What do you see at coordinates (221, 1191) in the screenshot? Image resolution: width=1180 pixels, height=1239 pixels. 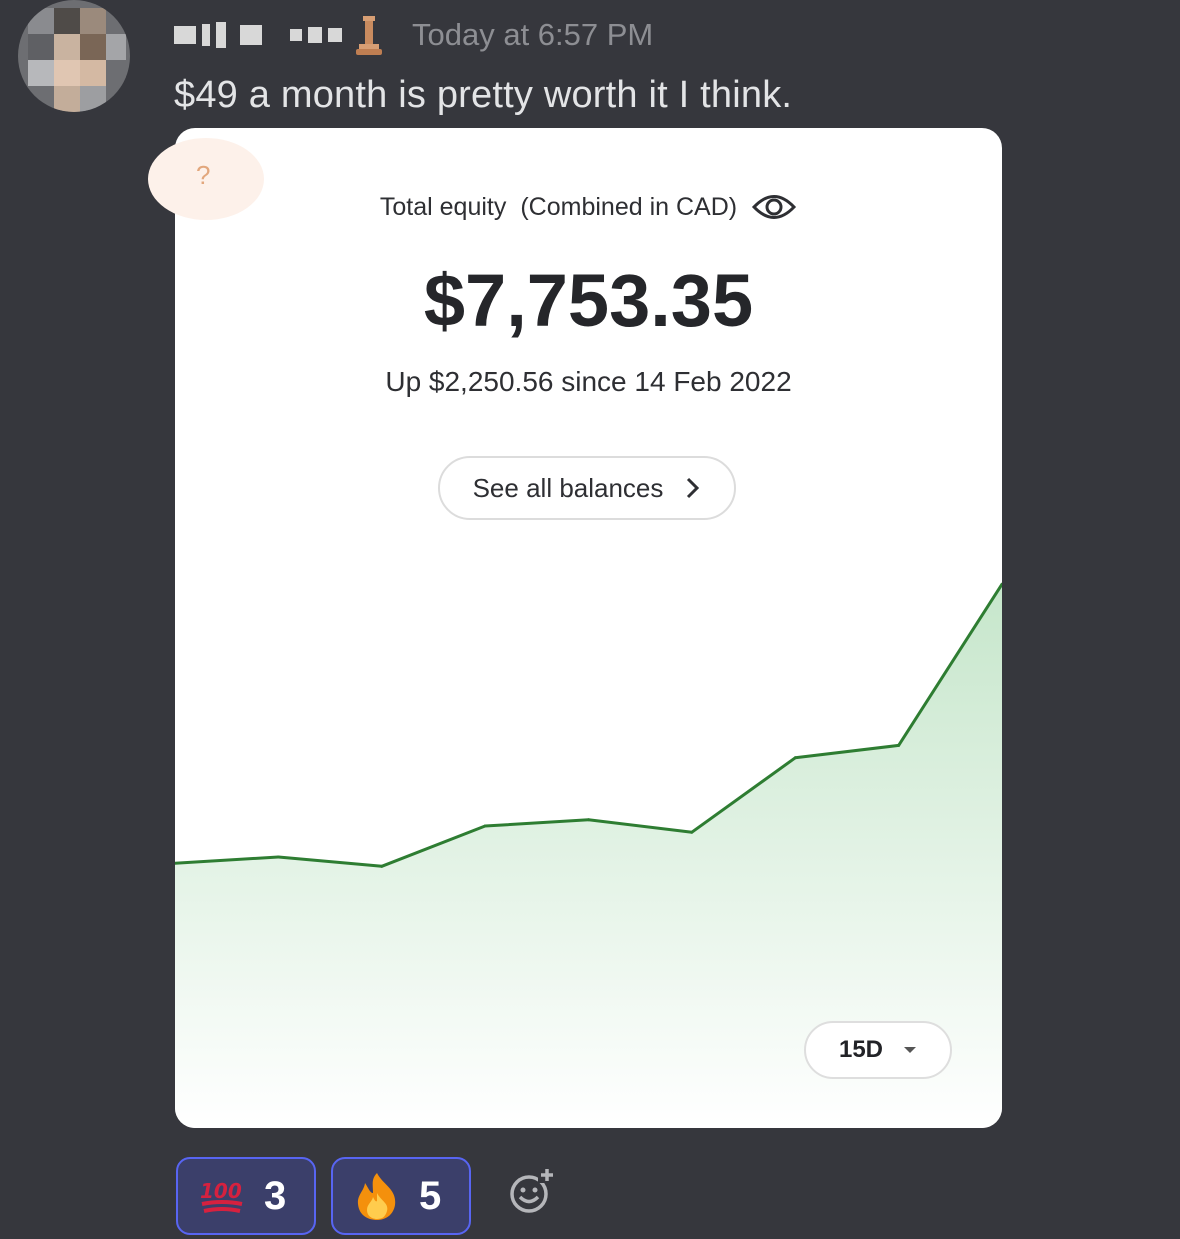 I see `svg-text: 100` at bounding box center [221, 1191].